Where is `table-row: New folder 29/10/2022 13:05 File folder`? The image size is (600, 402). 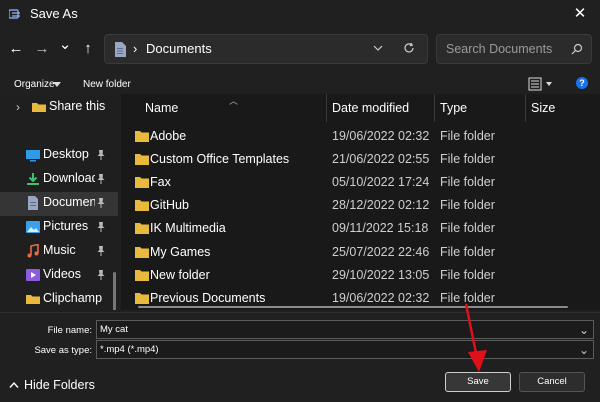
table-row: New folder 29/10/2022 13:05 File folder is located at coordinates (360, 275).